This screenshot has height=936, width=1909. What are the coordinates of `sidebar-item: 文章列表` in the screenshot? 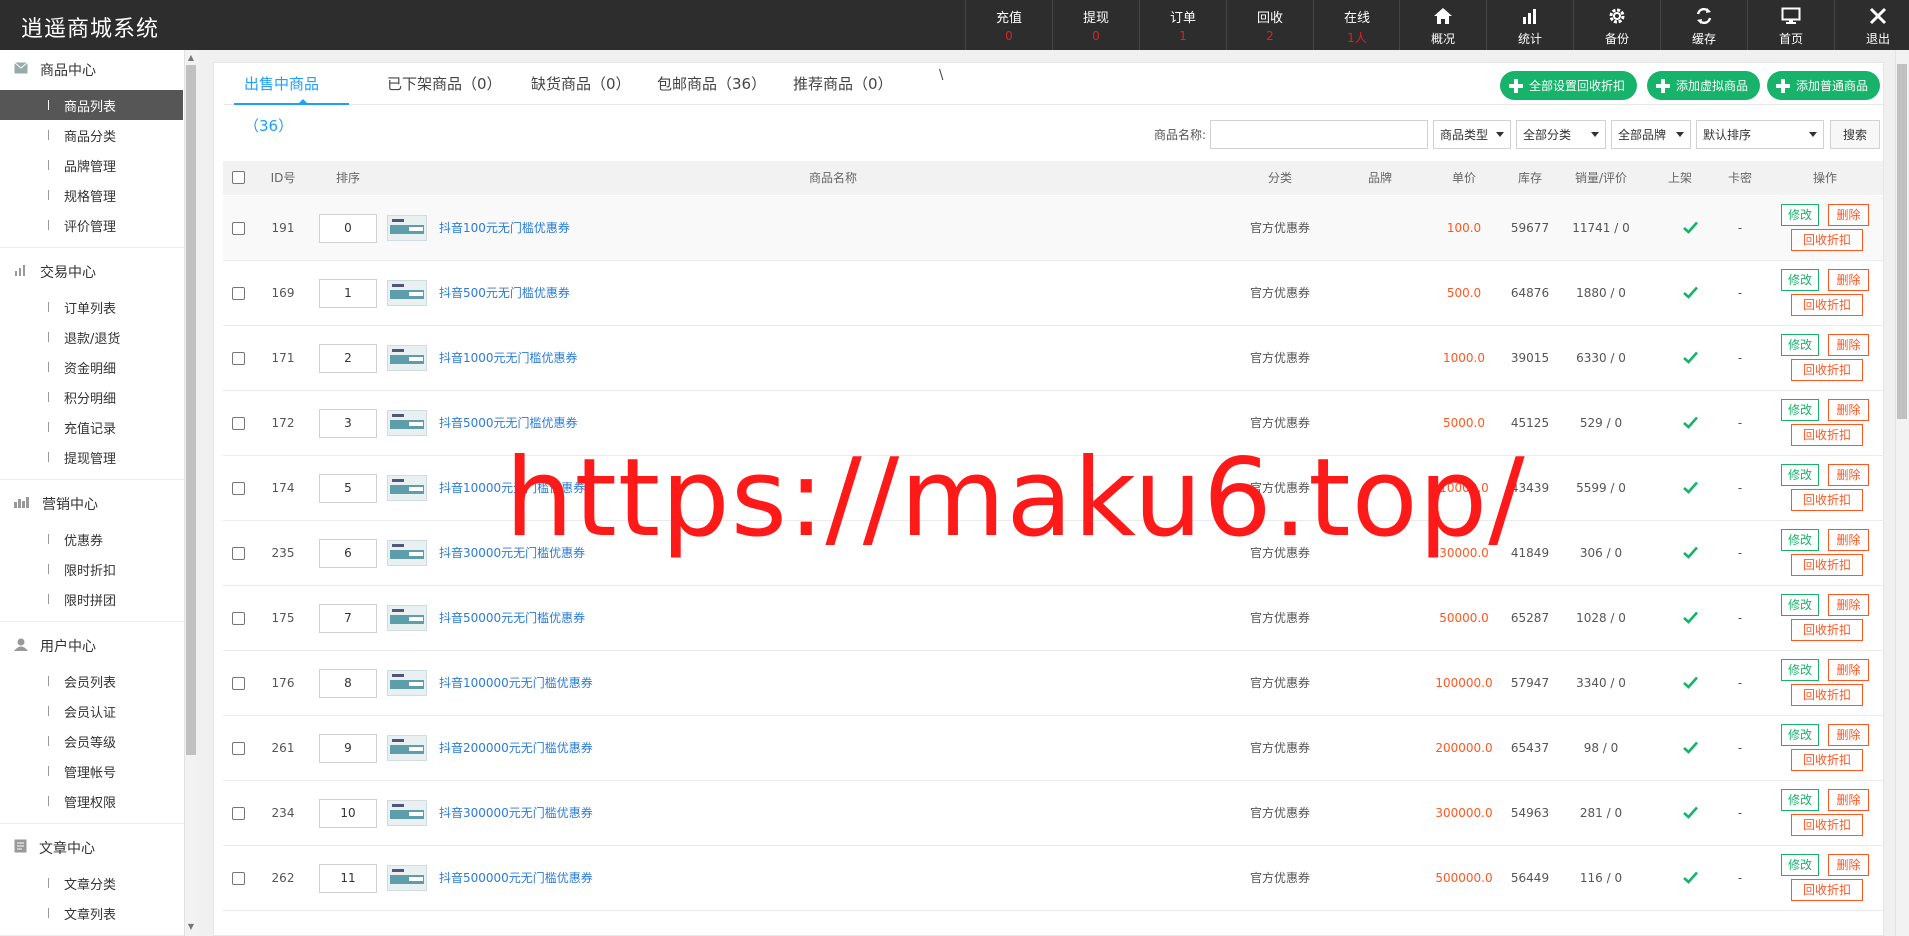 It's located at (91, 913).